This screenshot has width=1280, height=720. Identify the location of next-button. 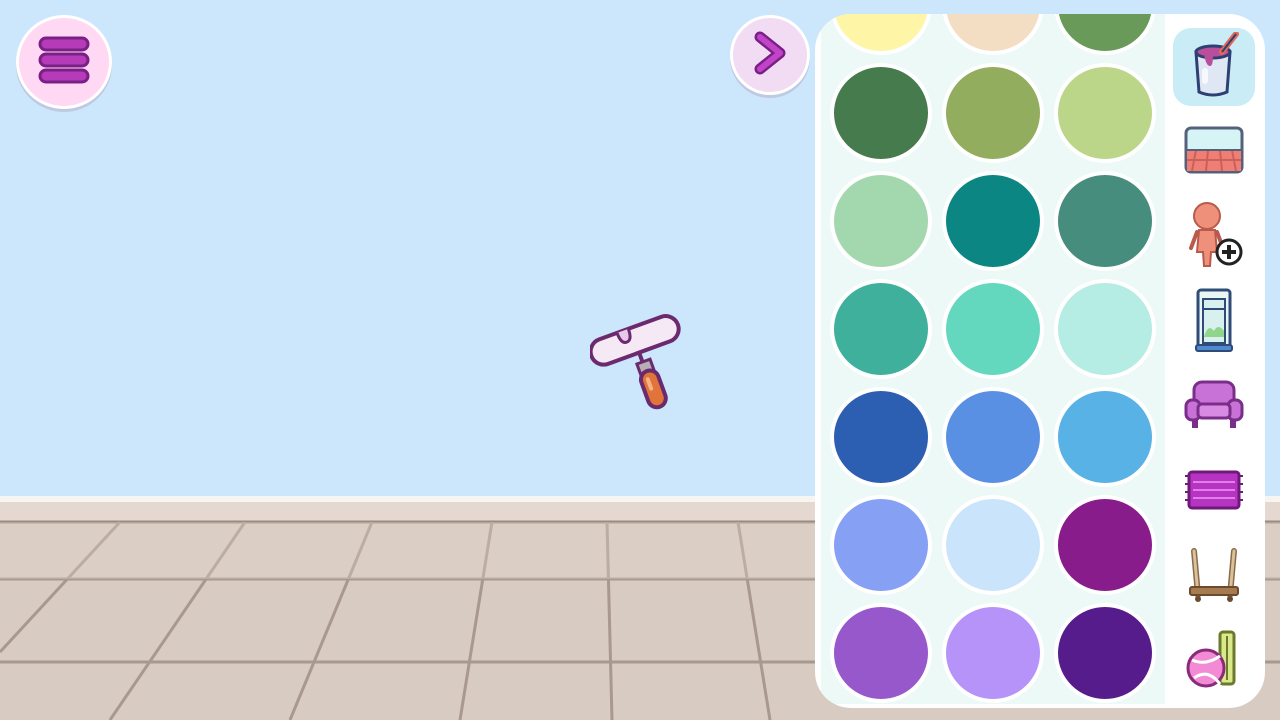
(770, 55).